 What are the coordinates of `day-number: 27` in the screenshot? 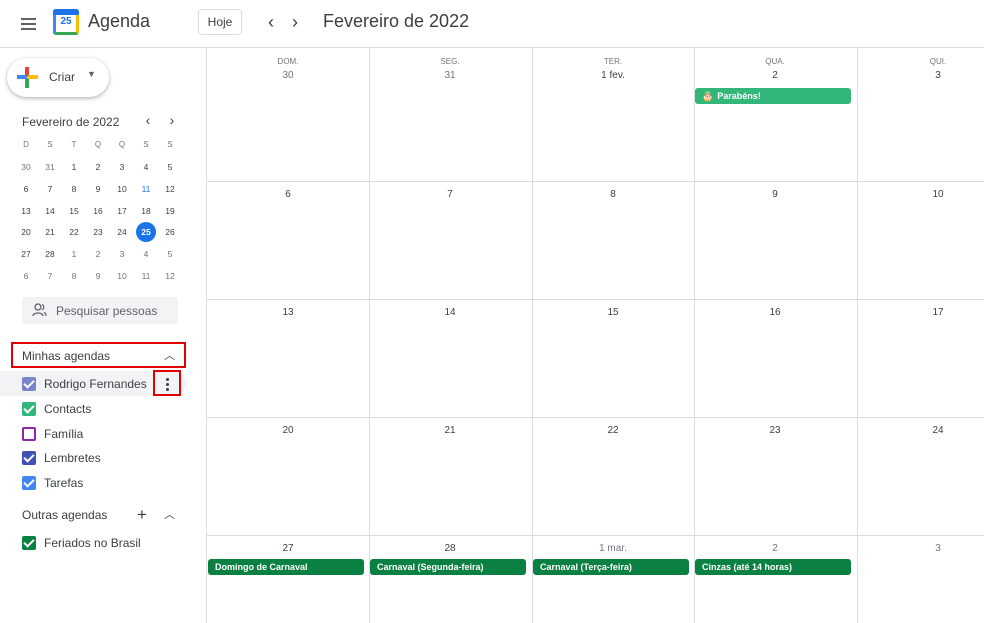 It's located at (288, 548).